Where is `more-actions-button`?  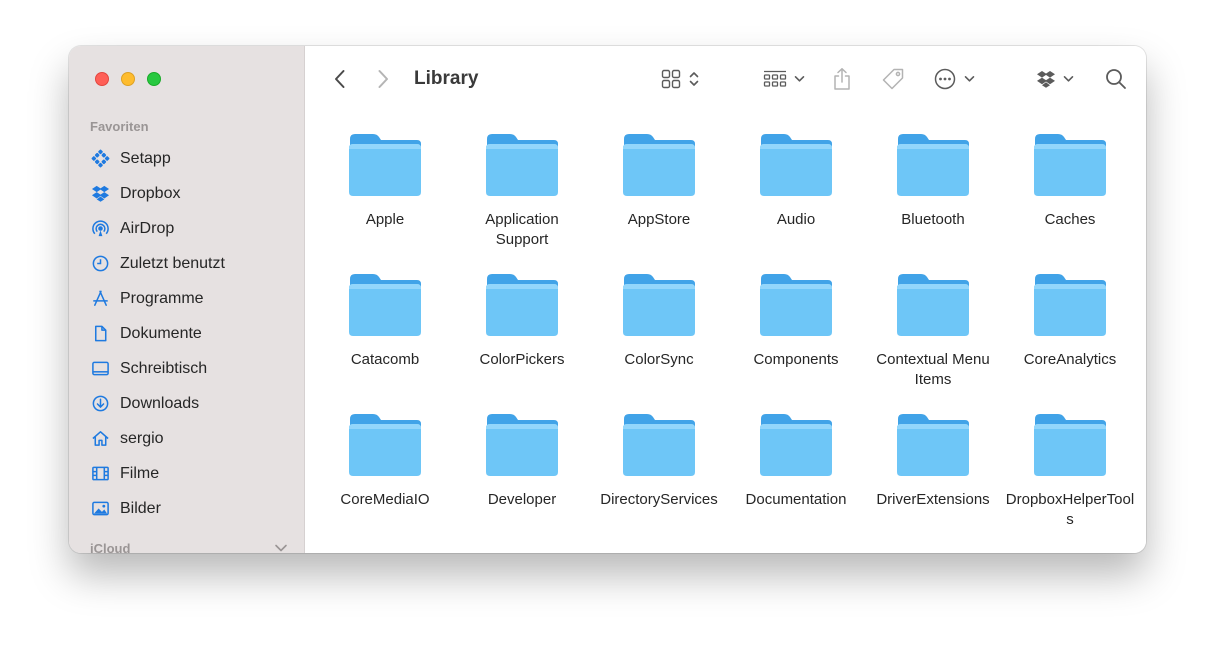
more-actions-button is located at coordinates (954, 79).